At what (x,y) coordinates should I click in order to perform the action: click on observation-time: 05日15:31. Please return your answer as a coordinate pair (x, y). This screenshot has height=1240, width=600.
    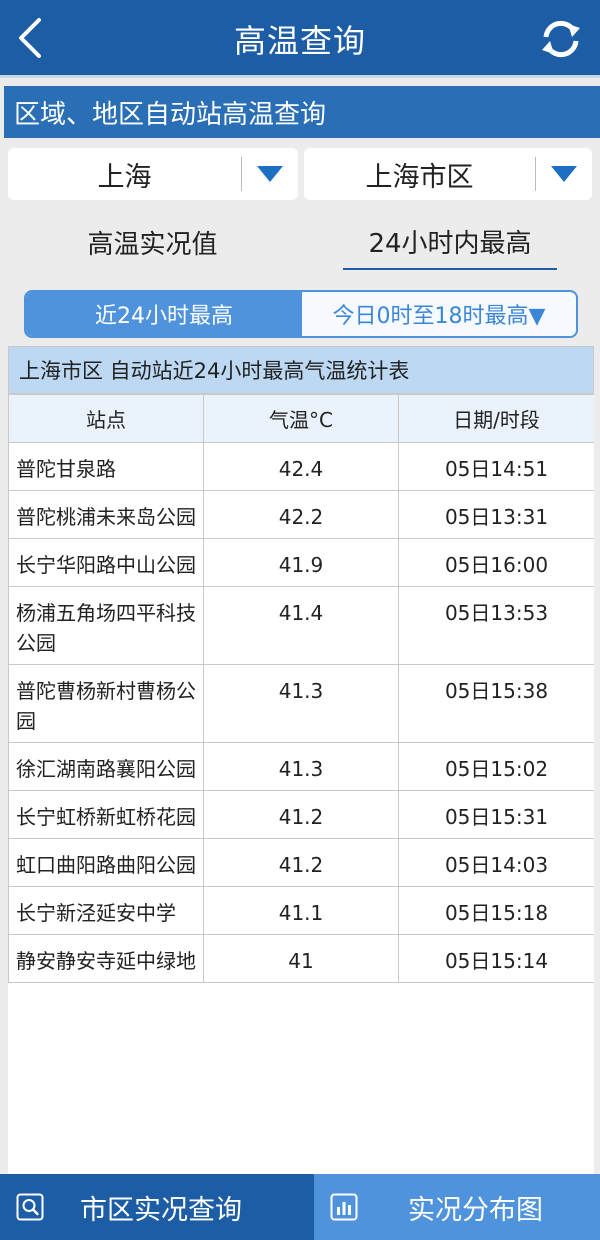
    Looking at the image, I should click on (496, 814).